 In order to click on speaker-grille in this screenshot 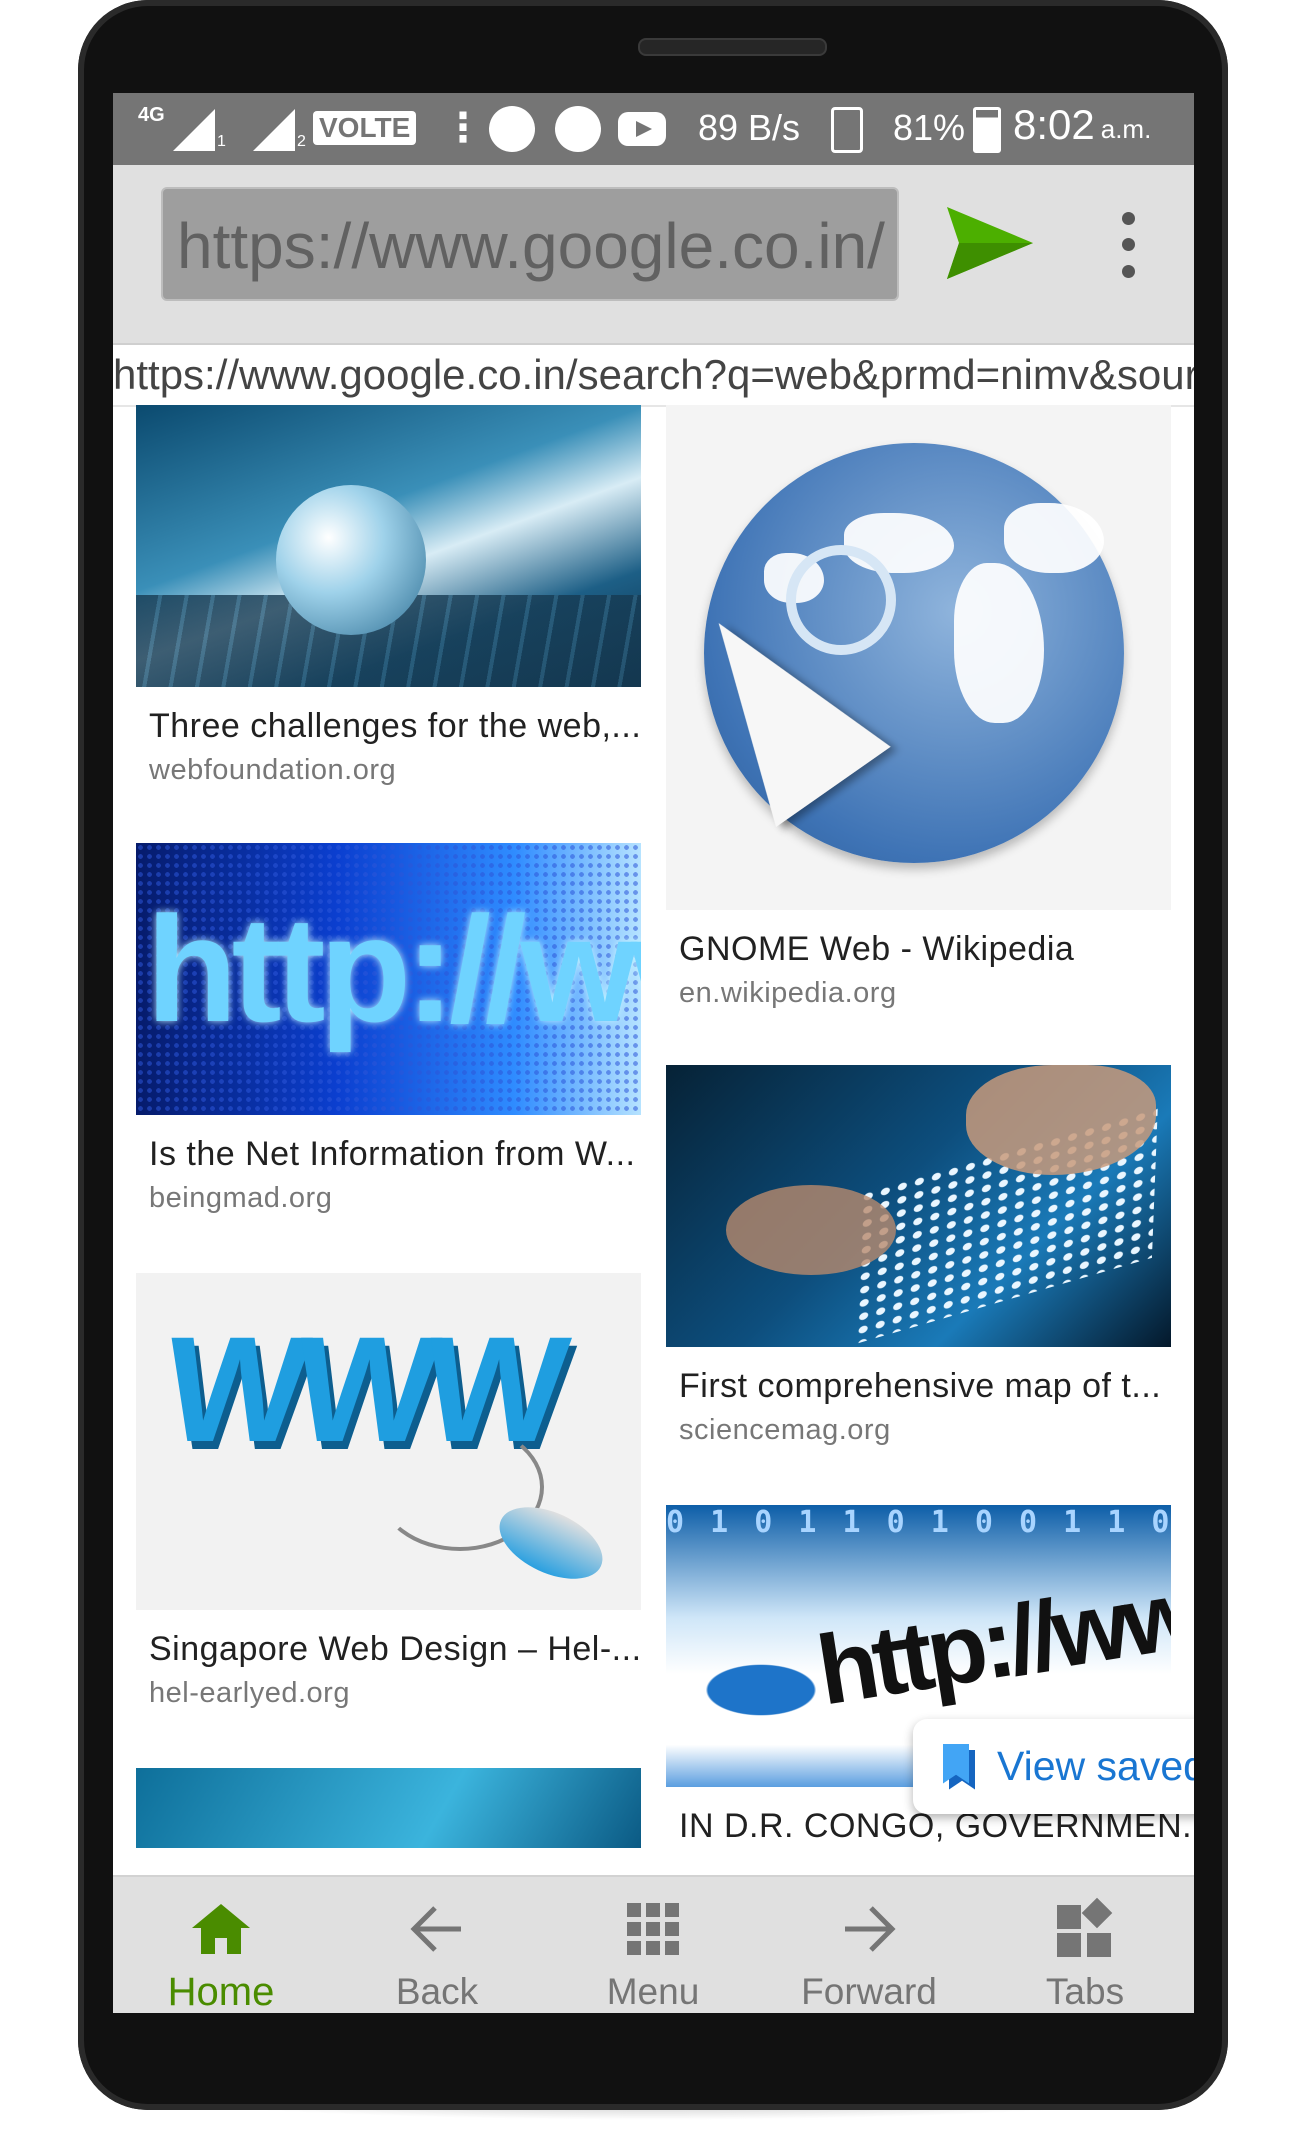, I will do `click(732, 47)`.